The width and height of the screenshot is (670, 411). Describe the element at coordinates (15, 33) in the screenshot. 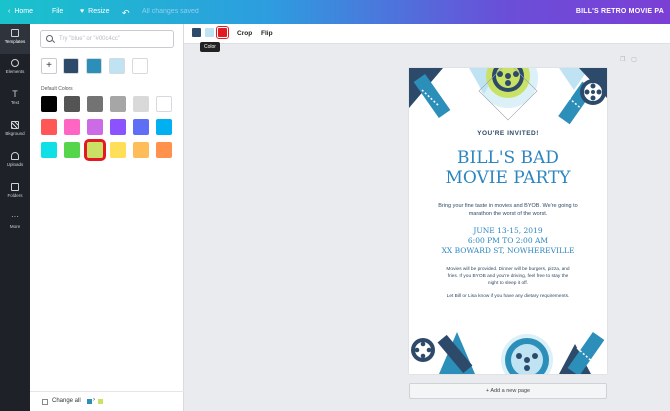

I see `templates-icon` at that location.